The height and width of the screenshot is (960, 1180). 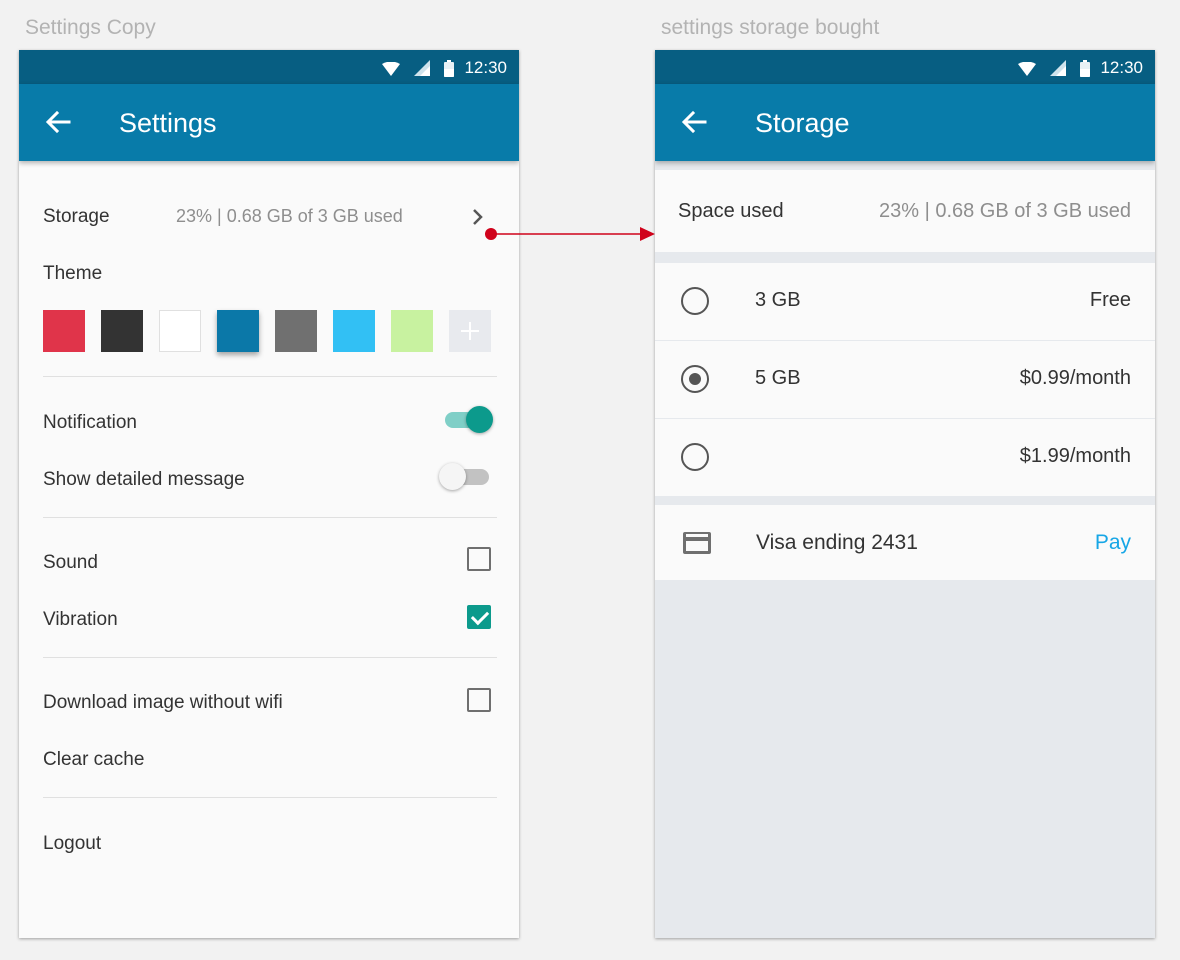 I want to click on app-bar: Settings, so click(x=269, y=122).